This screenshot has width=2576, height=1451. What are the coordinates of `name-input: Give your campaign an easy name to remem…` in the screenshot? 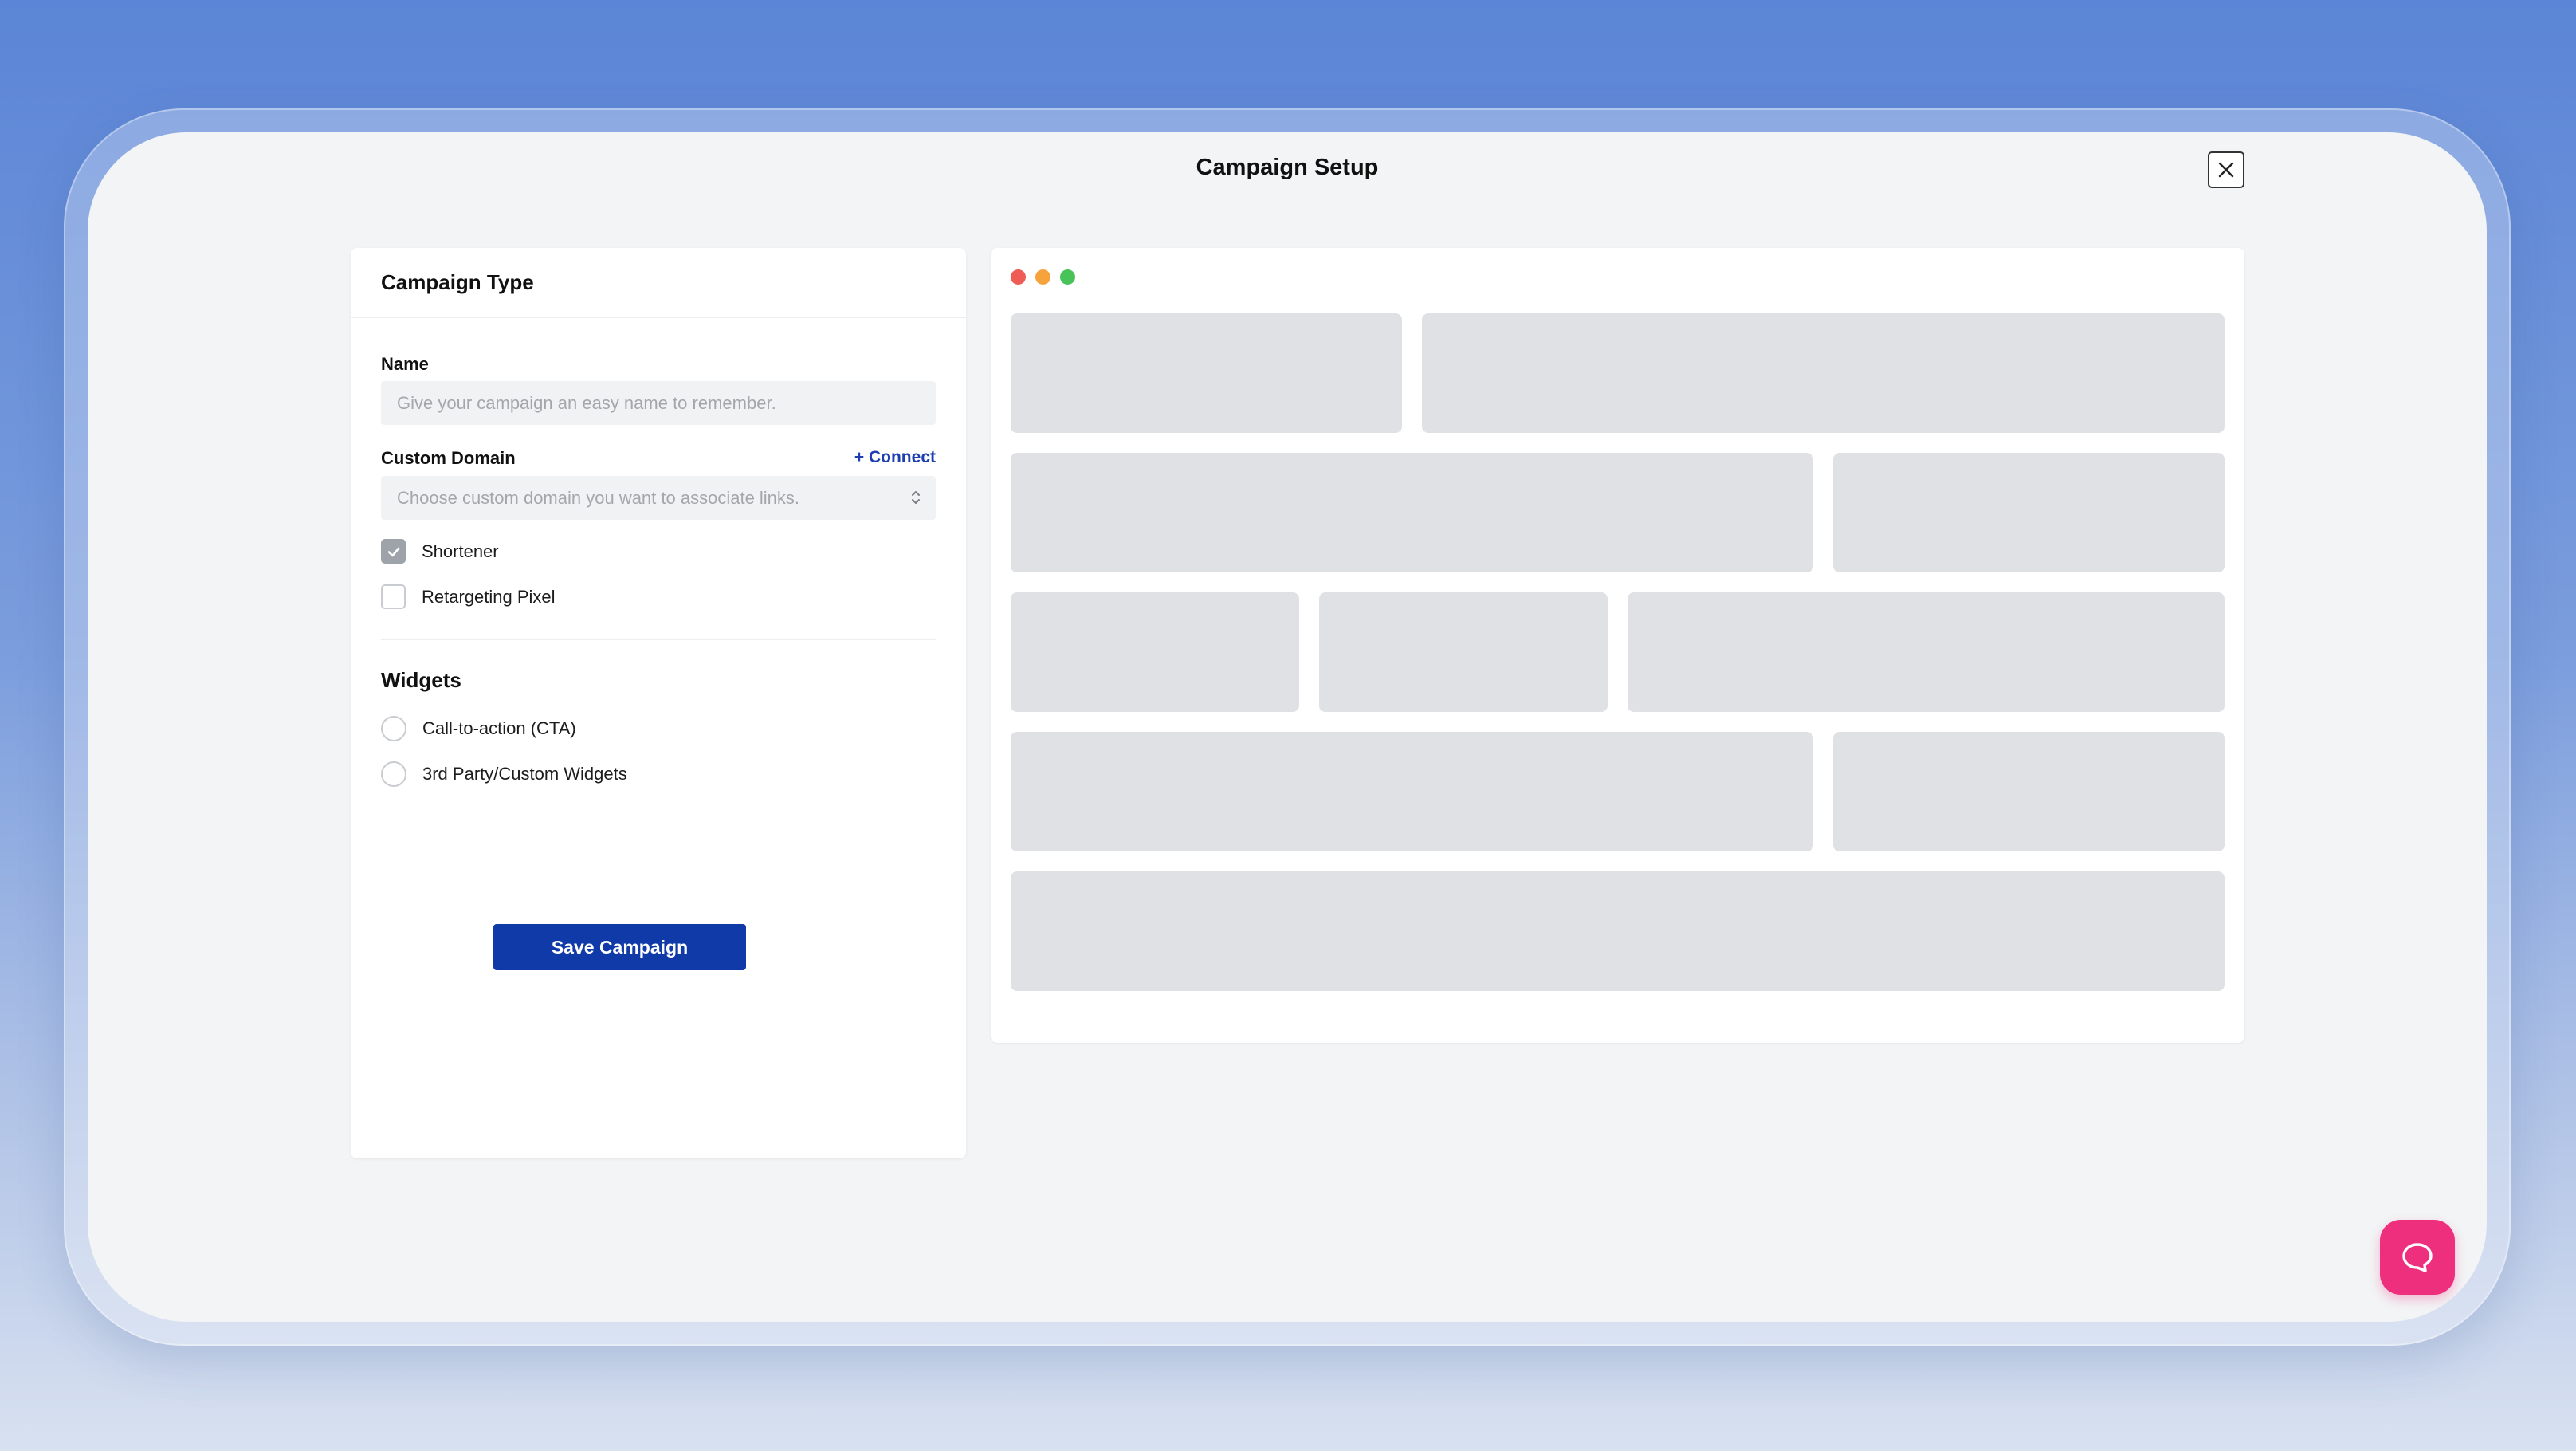 It's located at (658, 403).